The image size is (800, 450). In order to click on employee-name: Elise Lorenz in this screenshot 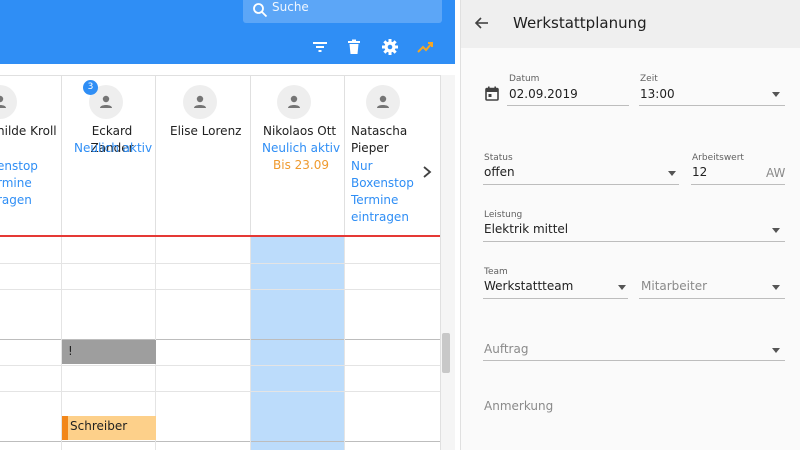, I will do `click(206, 131)`.